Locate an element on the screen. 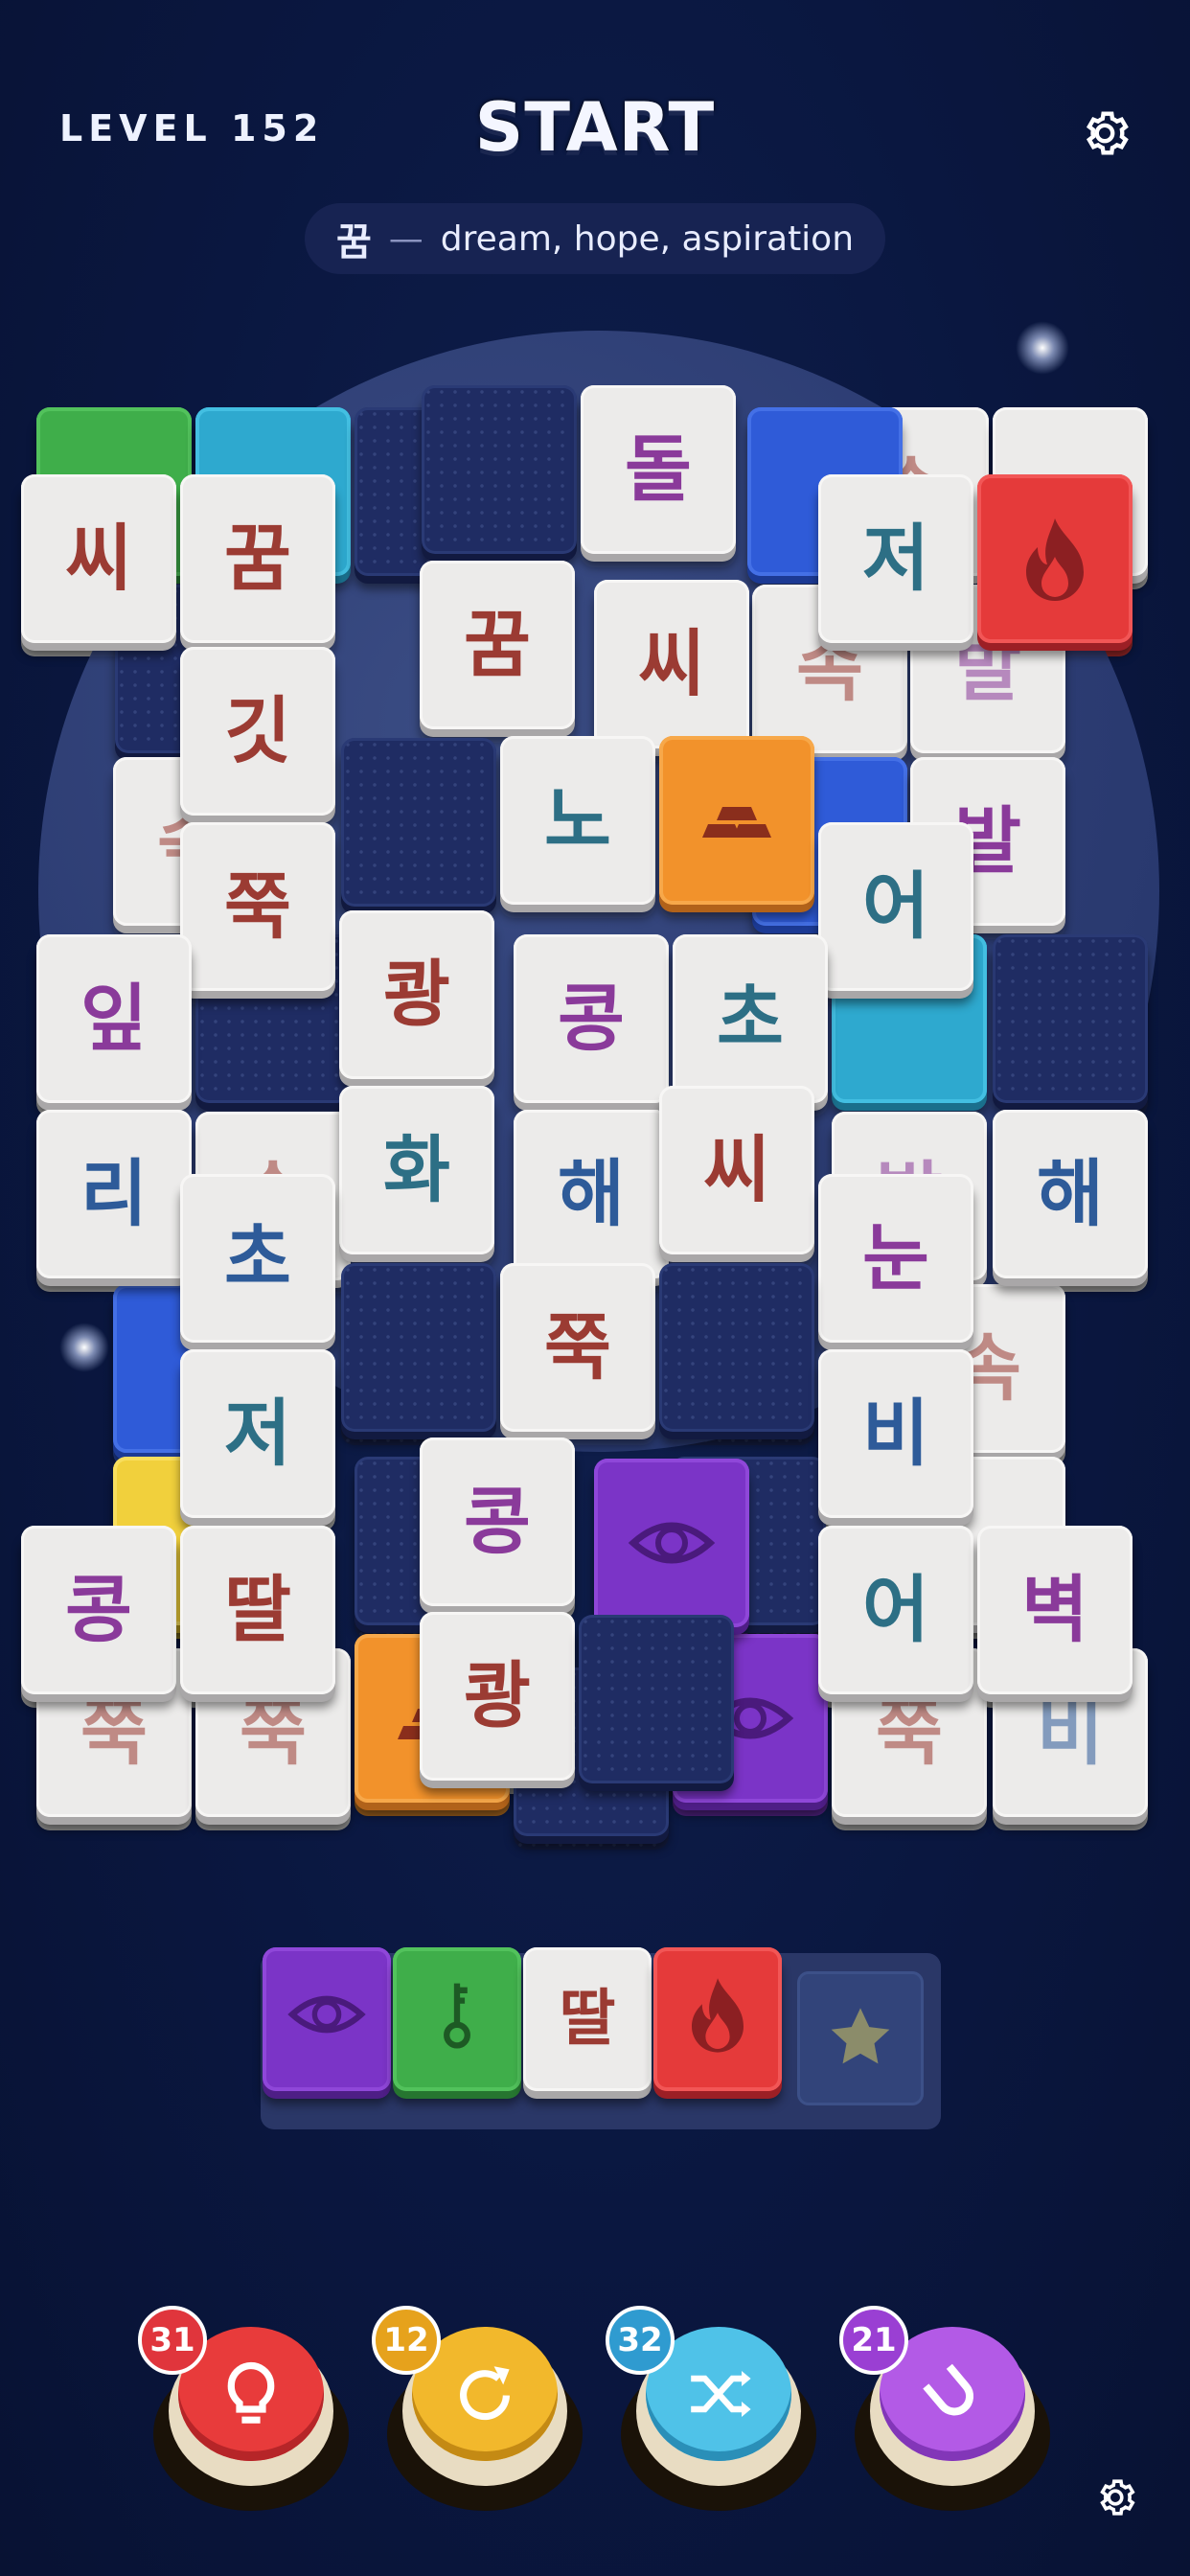 The width and height of the screenshot is (1190, 2576). star-icon is located at coordinates (860, 2036).